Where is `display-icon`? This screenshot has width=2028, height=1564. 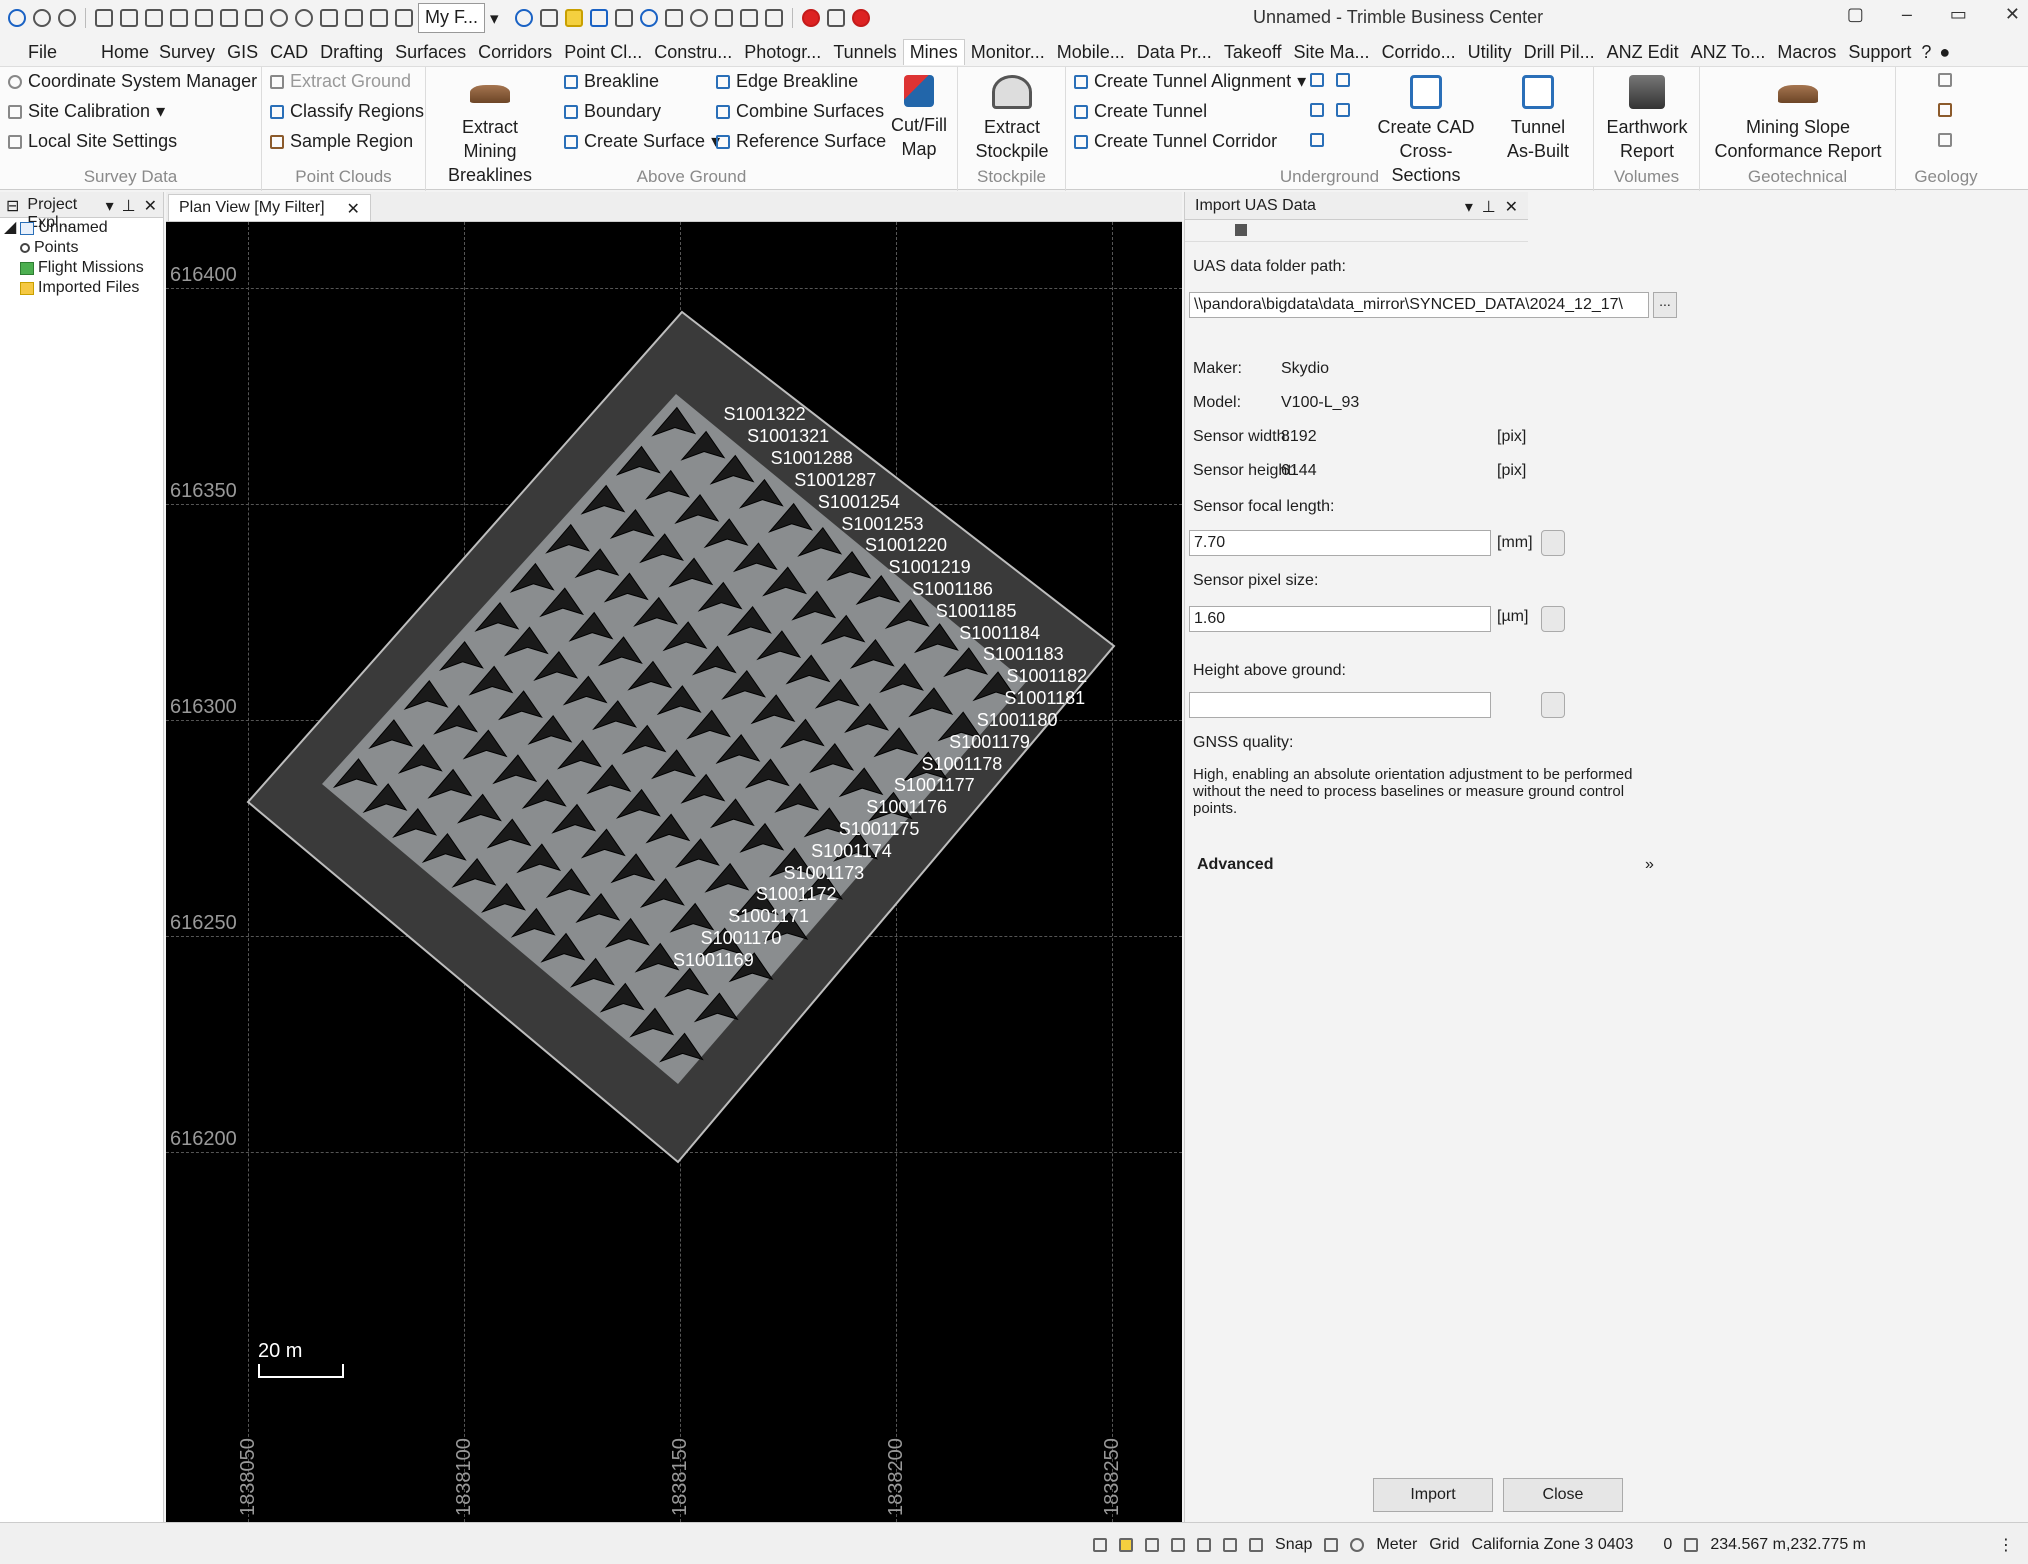
display-icon is located at coordinates (1204, 1545).